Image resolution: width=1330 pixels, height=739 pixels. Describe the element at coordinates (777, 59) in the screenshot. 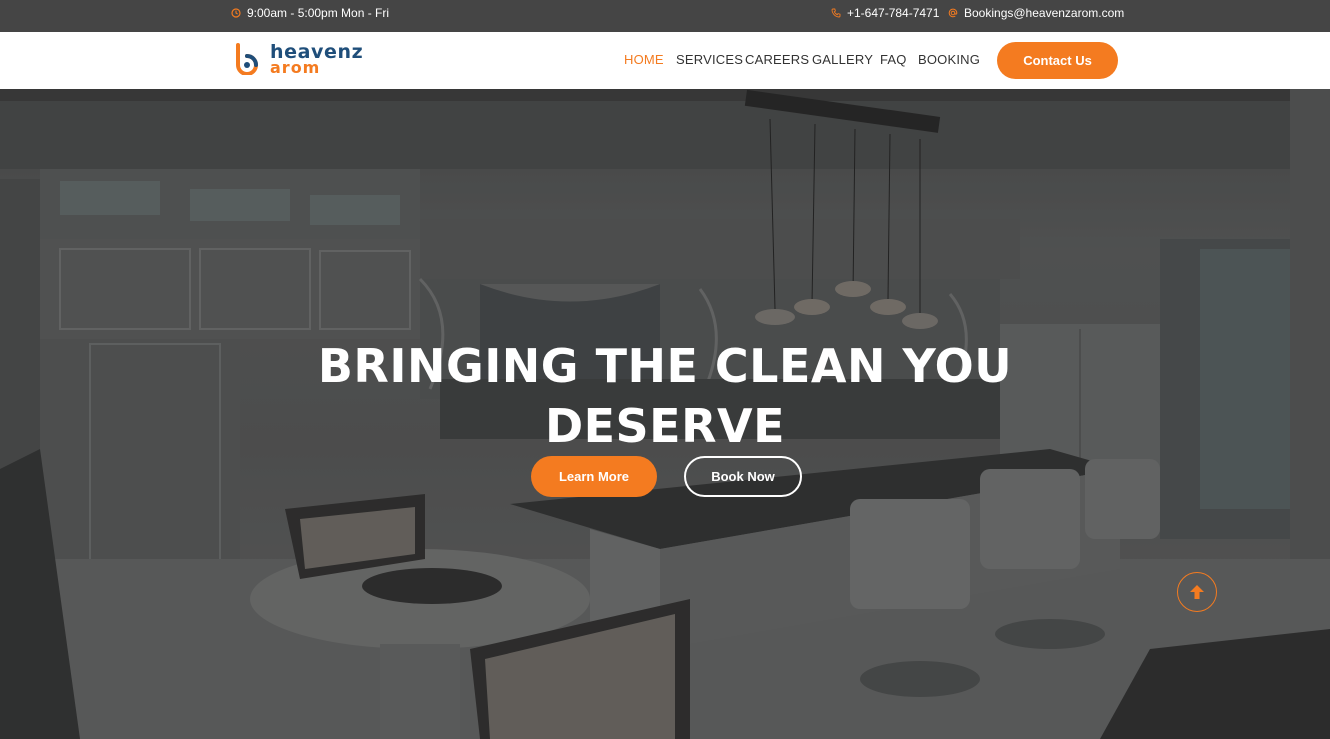

I see `nav-careers: CAREERS` at that location.